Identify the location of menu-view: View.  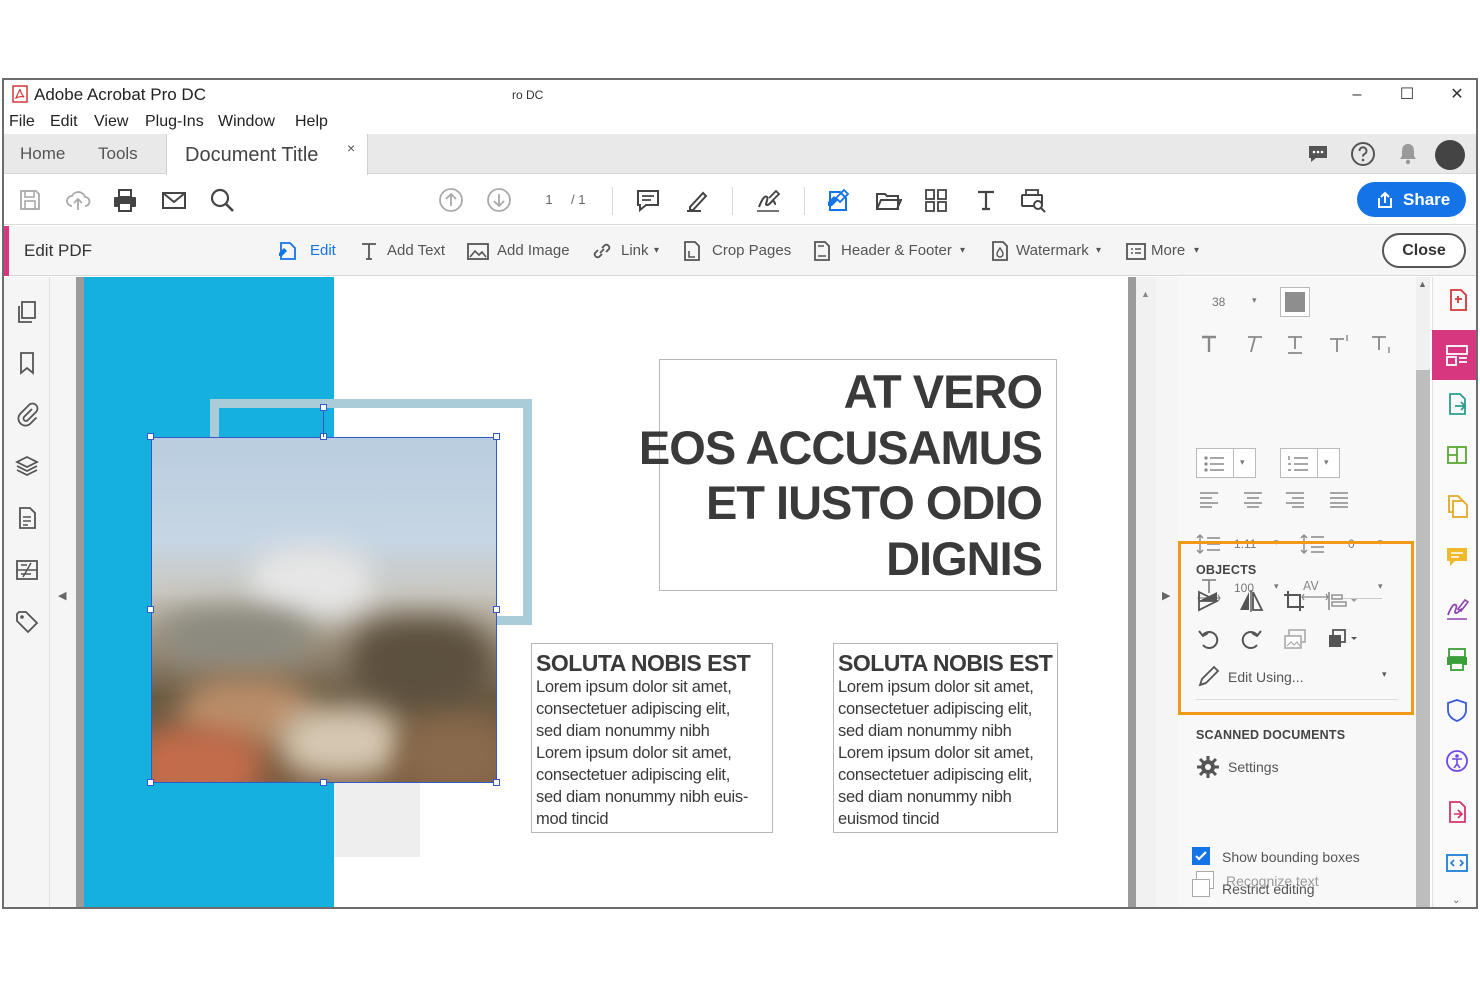
(111, 122).